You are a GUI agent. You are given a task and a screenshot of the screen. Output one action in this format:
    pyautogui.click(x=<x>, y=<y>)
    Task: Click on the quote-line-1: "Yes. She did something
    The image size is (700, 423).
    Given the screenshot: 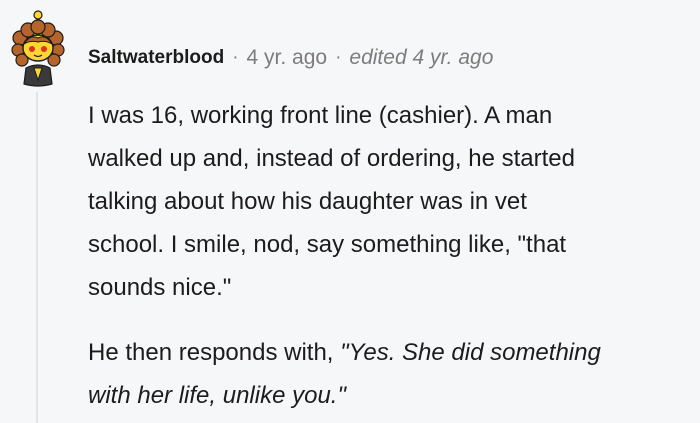 What is the action you would take?
    pyautogui.click(x=470, y=352)
    